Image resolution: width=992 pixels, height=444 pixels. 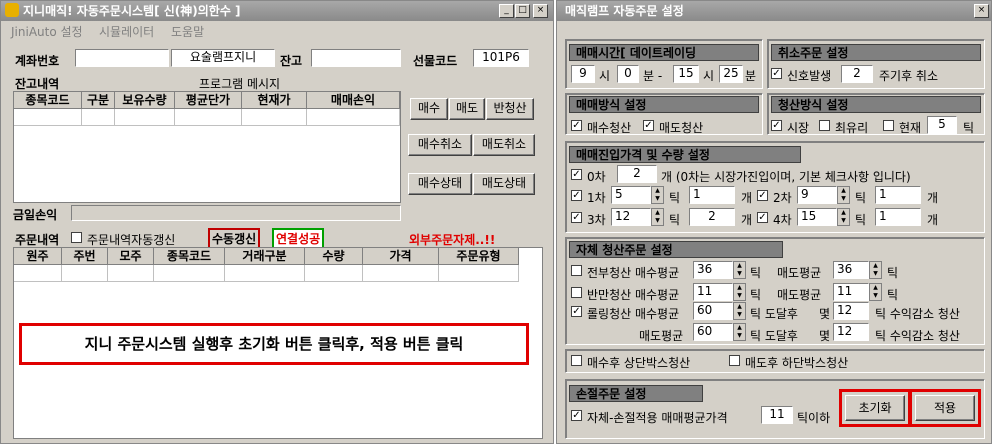 What do you see at coordinates (633, 314) in the screenshot?
I see `rolling-clear-label: 롤링청산 매수평균` at bounding box center [633, 314].